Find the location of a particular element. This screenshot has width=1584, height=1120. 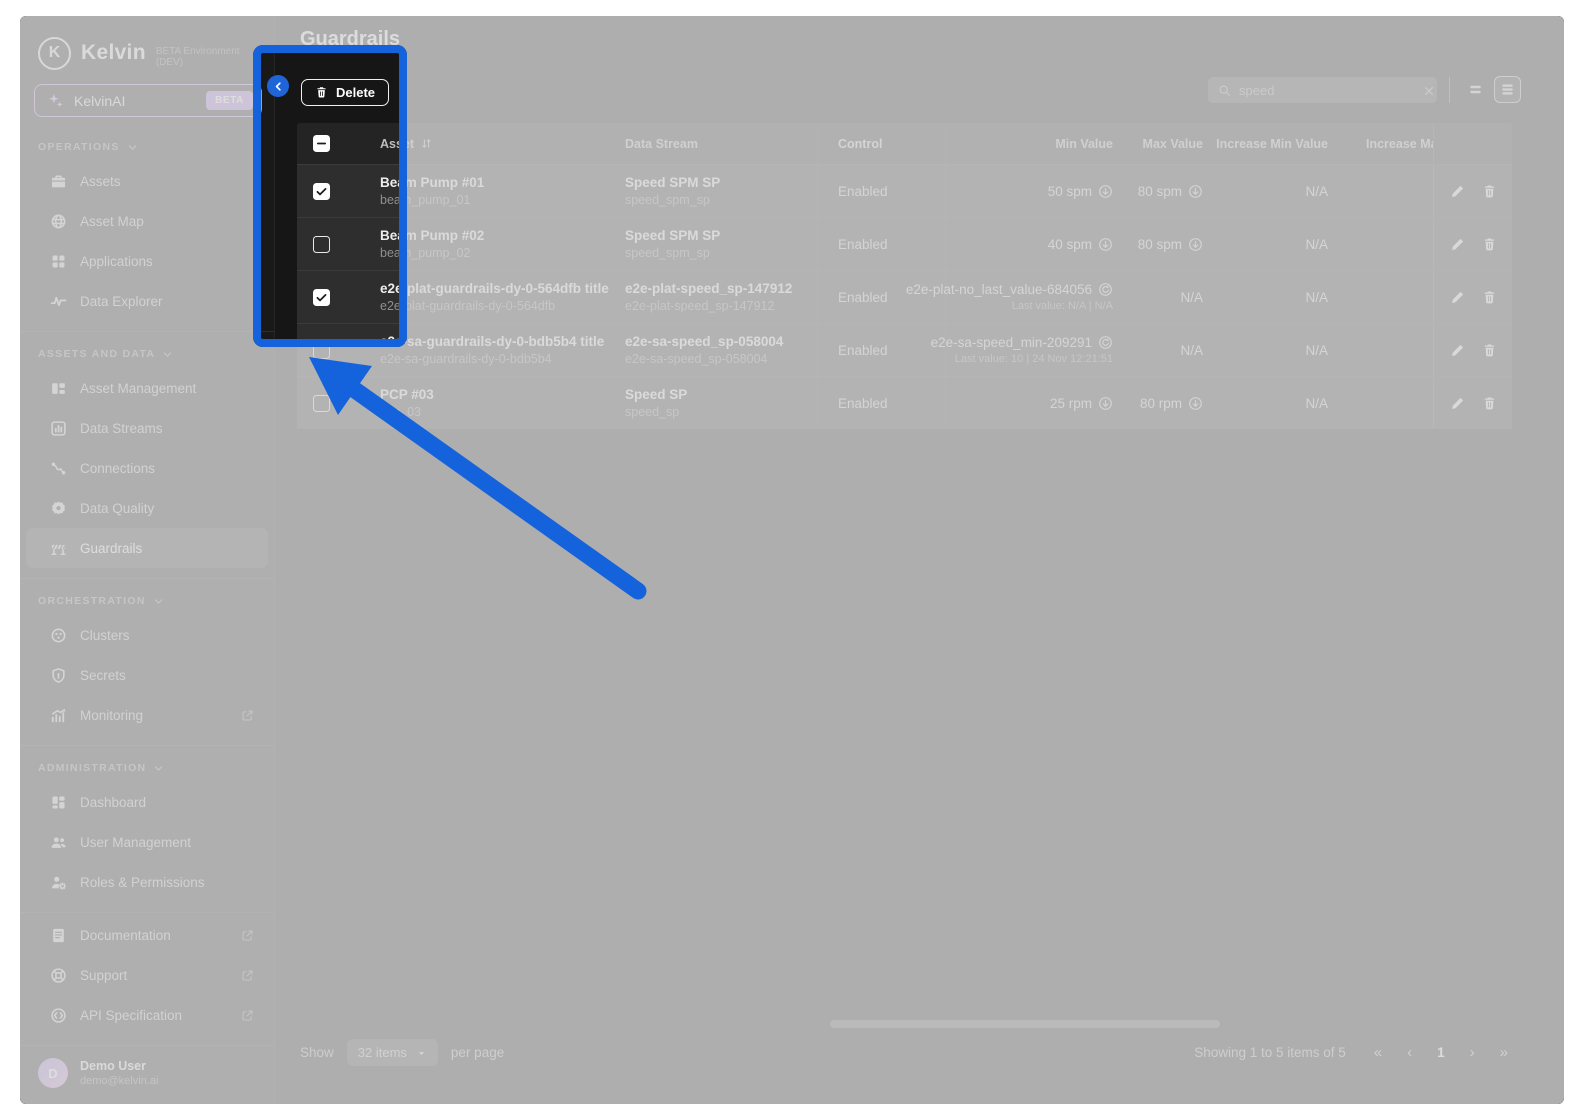

chevron-left-icon is located at coordinates (278, 86).